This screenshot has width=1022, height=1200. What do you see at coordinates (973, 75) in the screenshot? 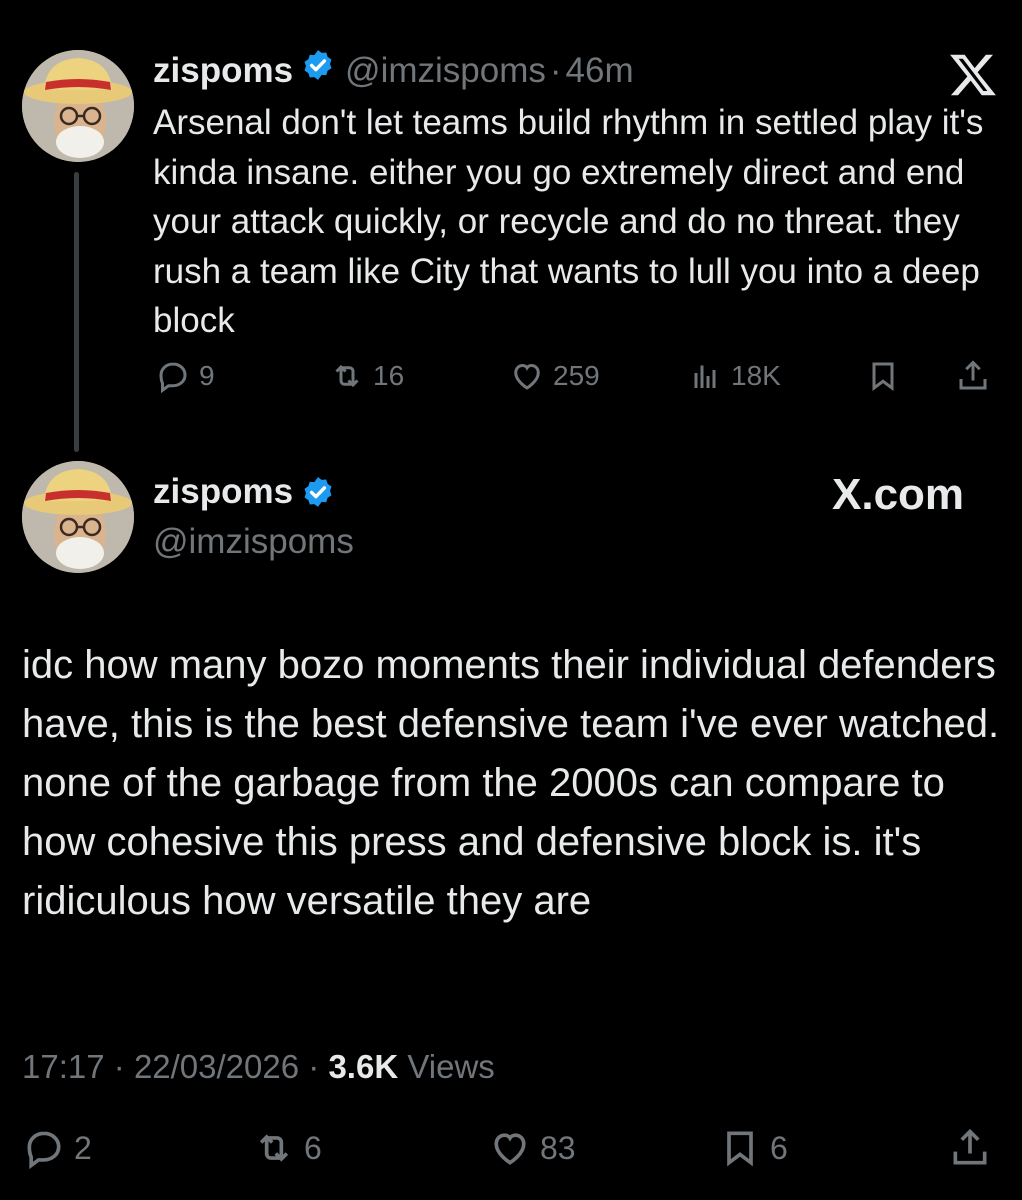
I see `x-logo` at bounding box center [973, 75].